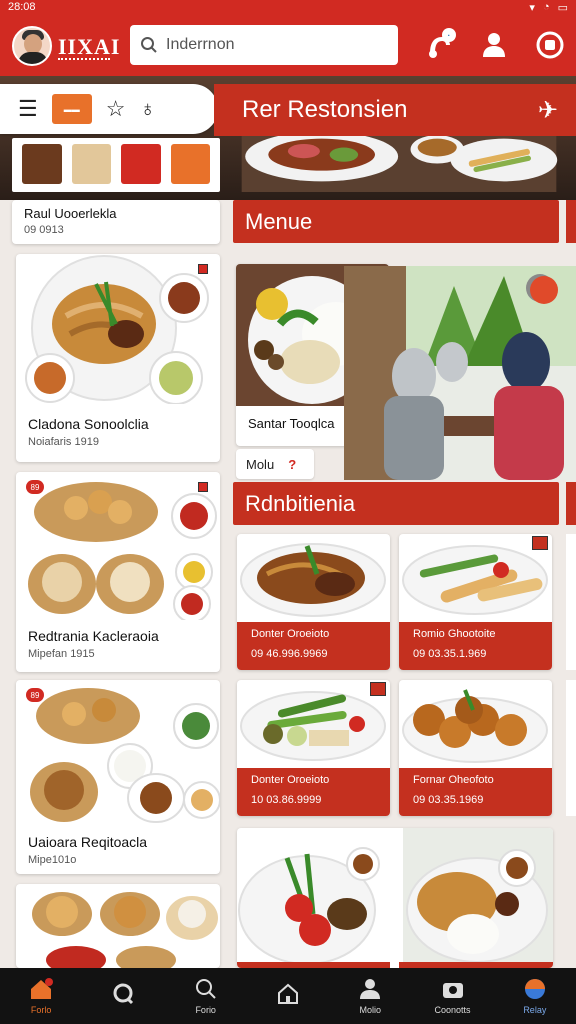 The width and height of the screenshot is (576, 1024). I want to click on quick-actions-bar: ☰ ▬▬ ☆ ♁, so click(109, 109).